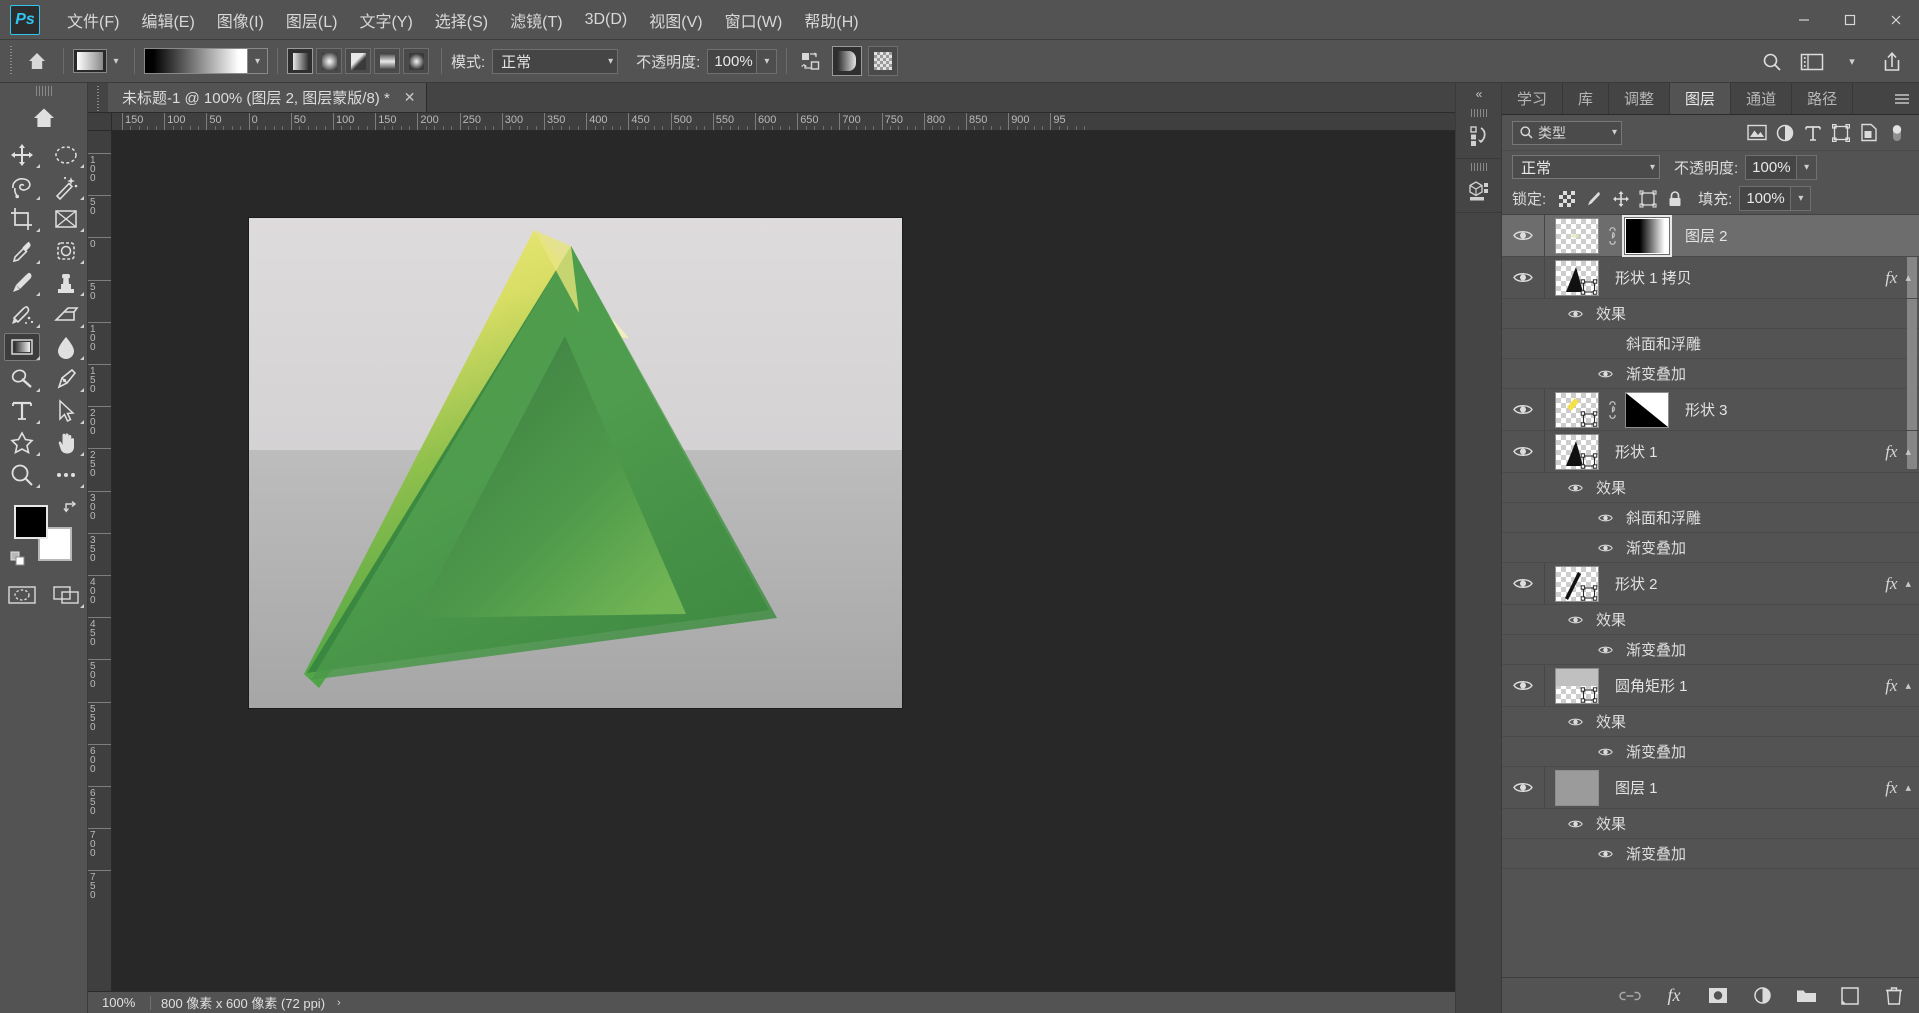 This screenshot has width=1919, height=1013. Describe the element at coordinates (1567, 132) in the screenshot. I see `filter-type-select: 类型 ▾` at that location.